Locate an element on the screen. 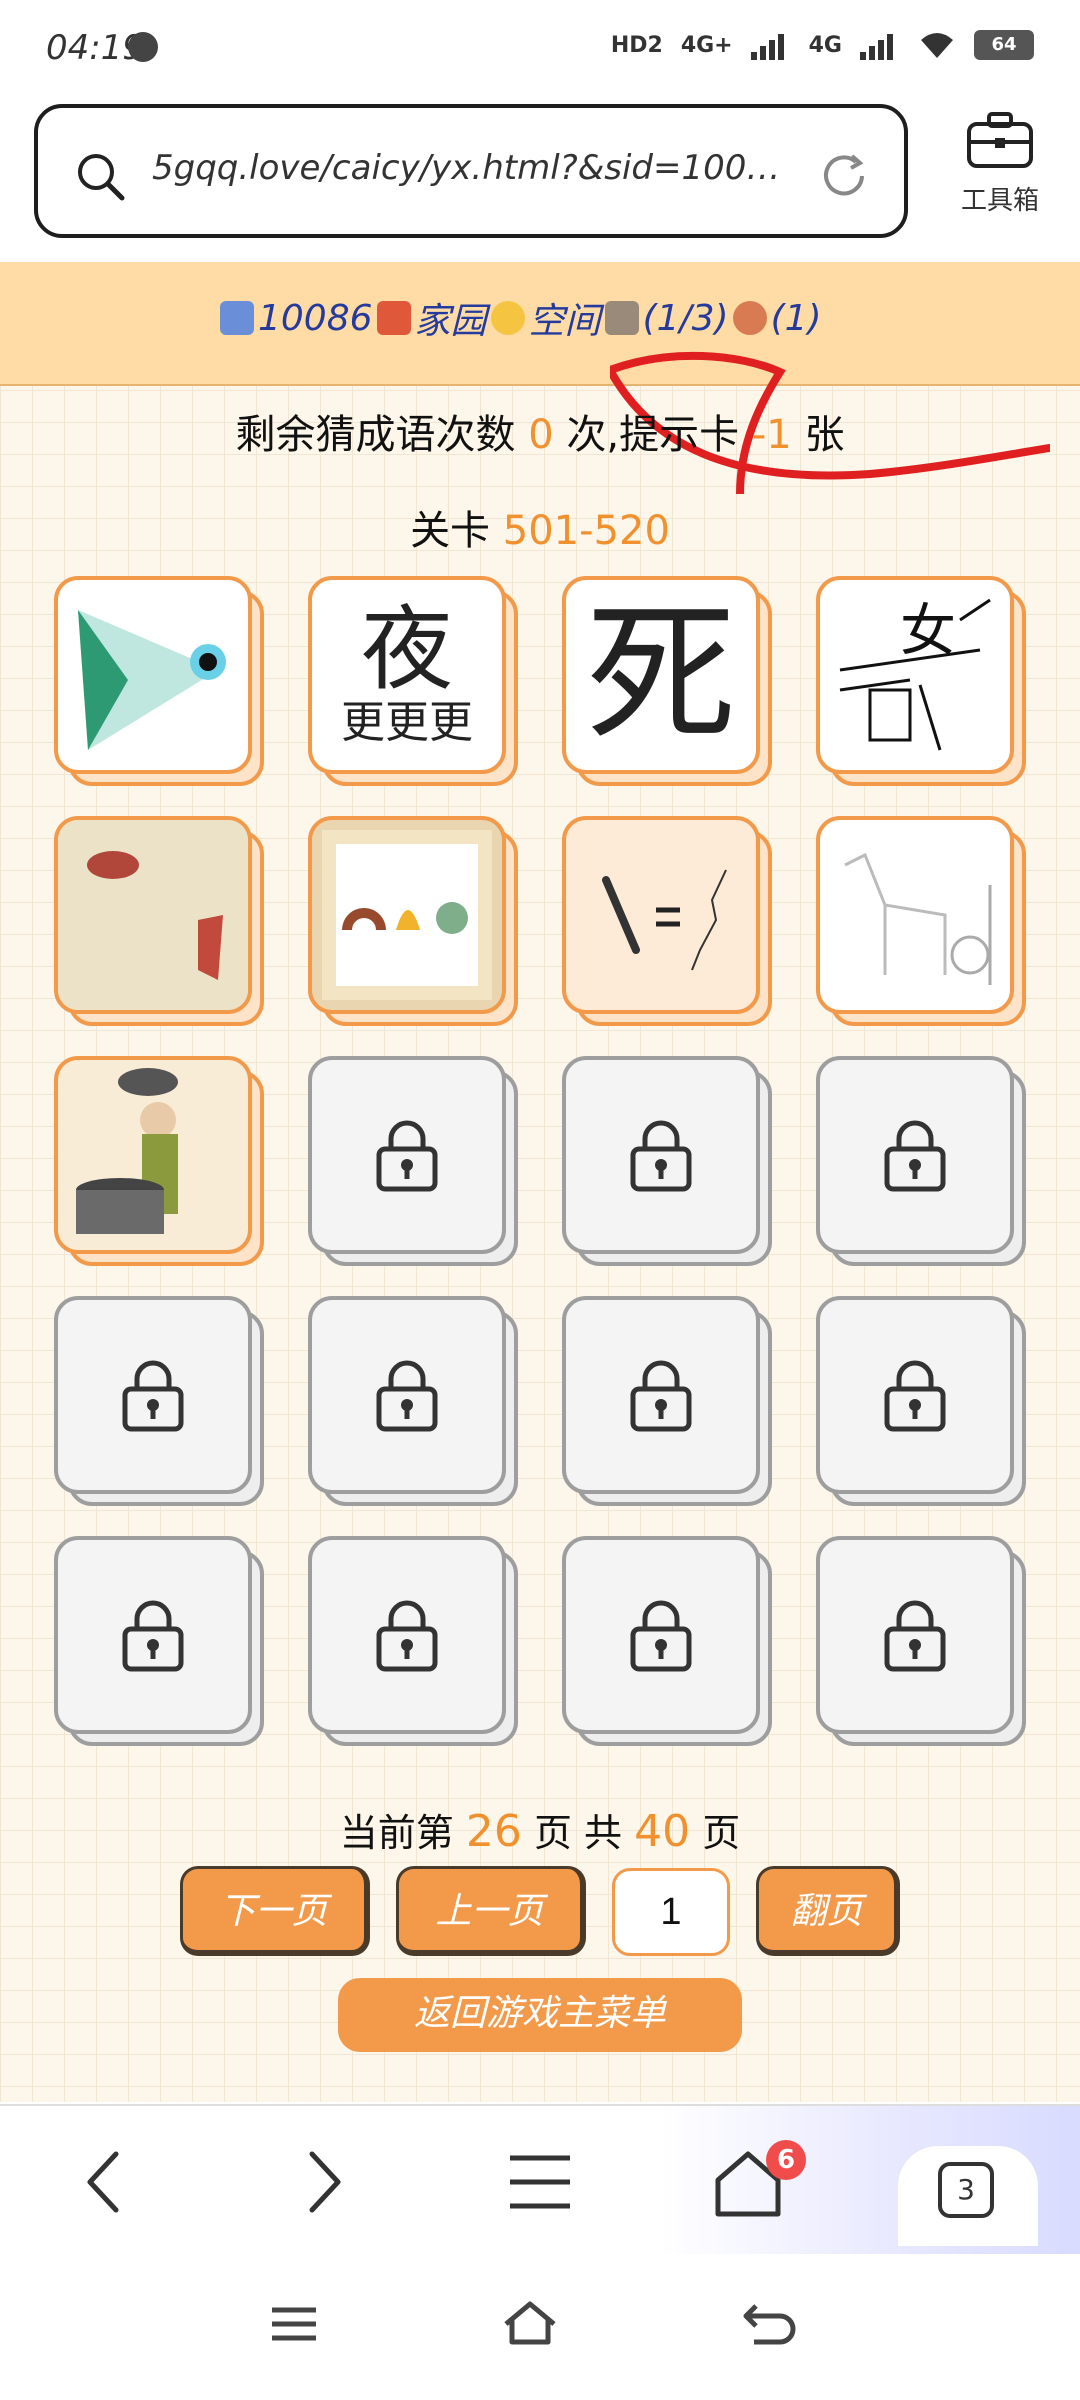  eye-fan-icon is located at coordinates (152, 680).